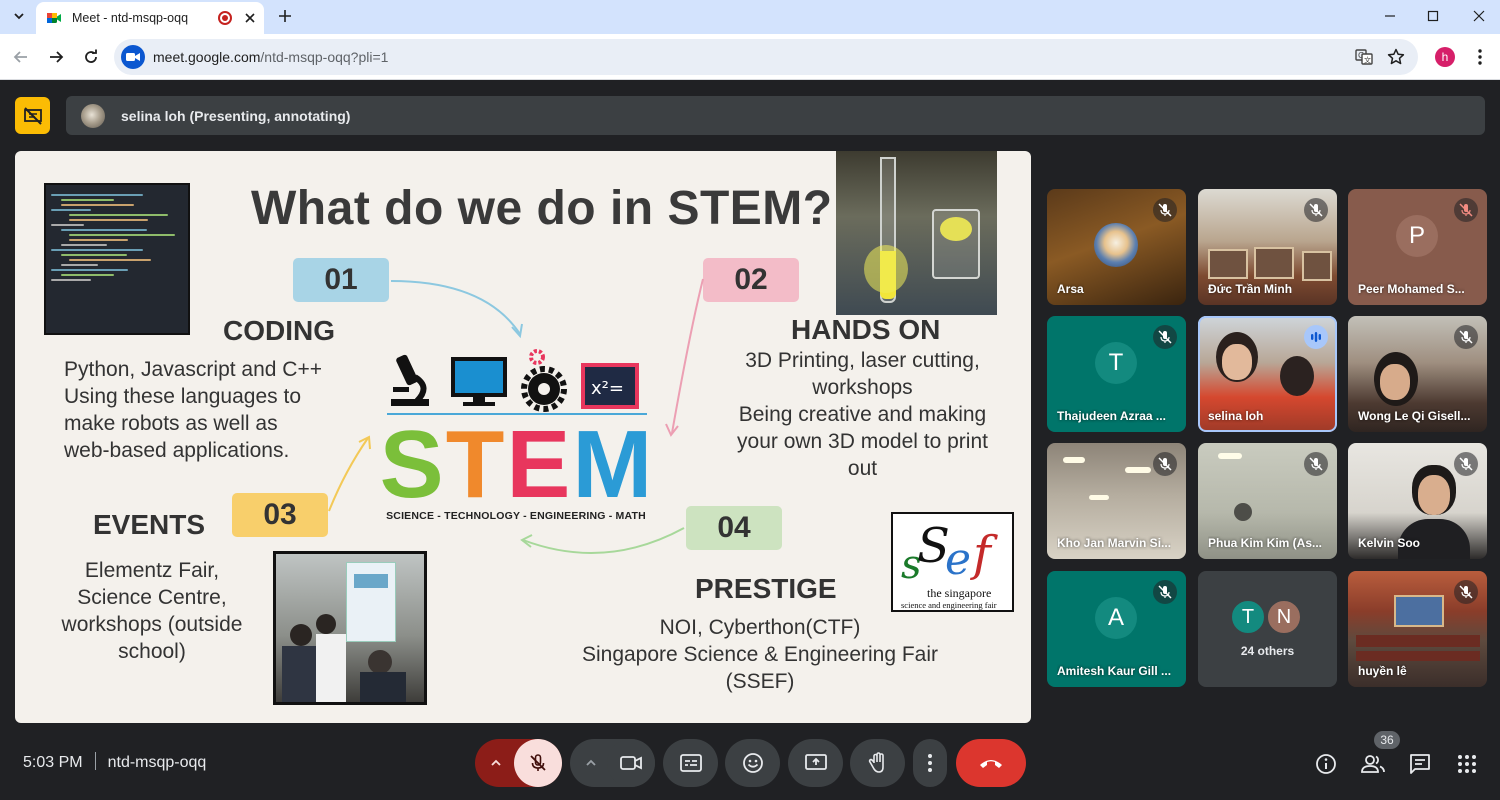  I want to click on hands-on-line-3: Being creative and making, so click(862, 414).